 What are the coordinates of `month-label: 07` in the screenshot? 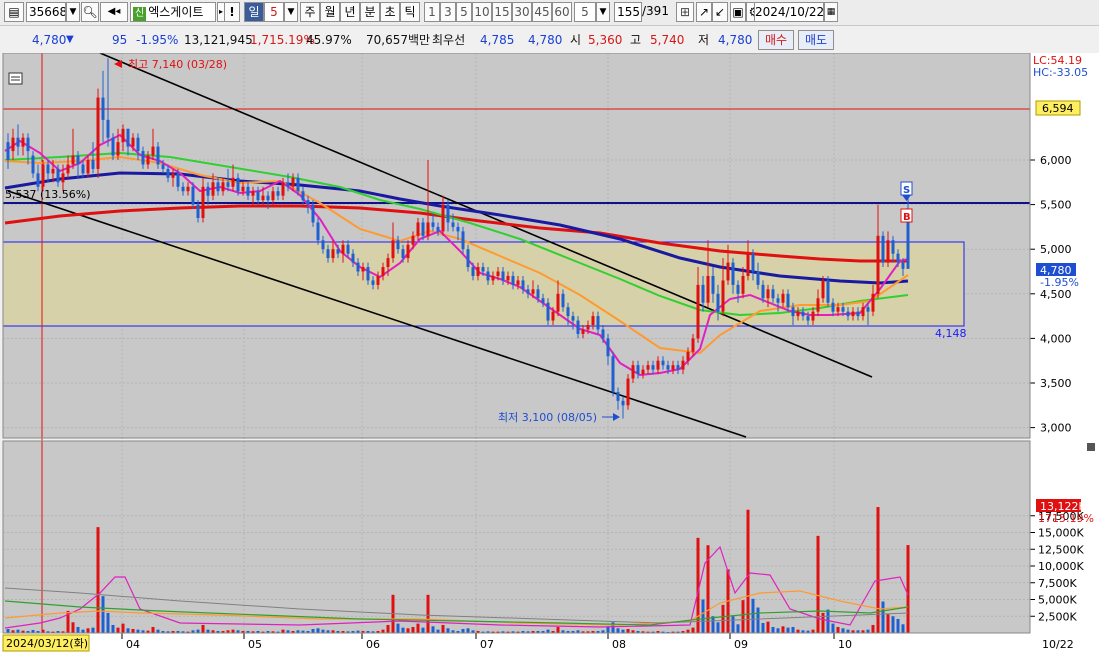 It's located at (487, 644).